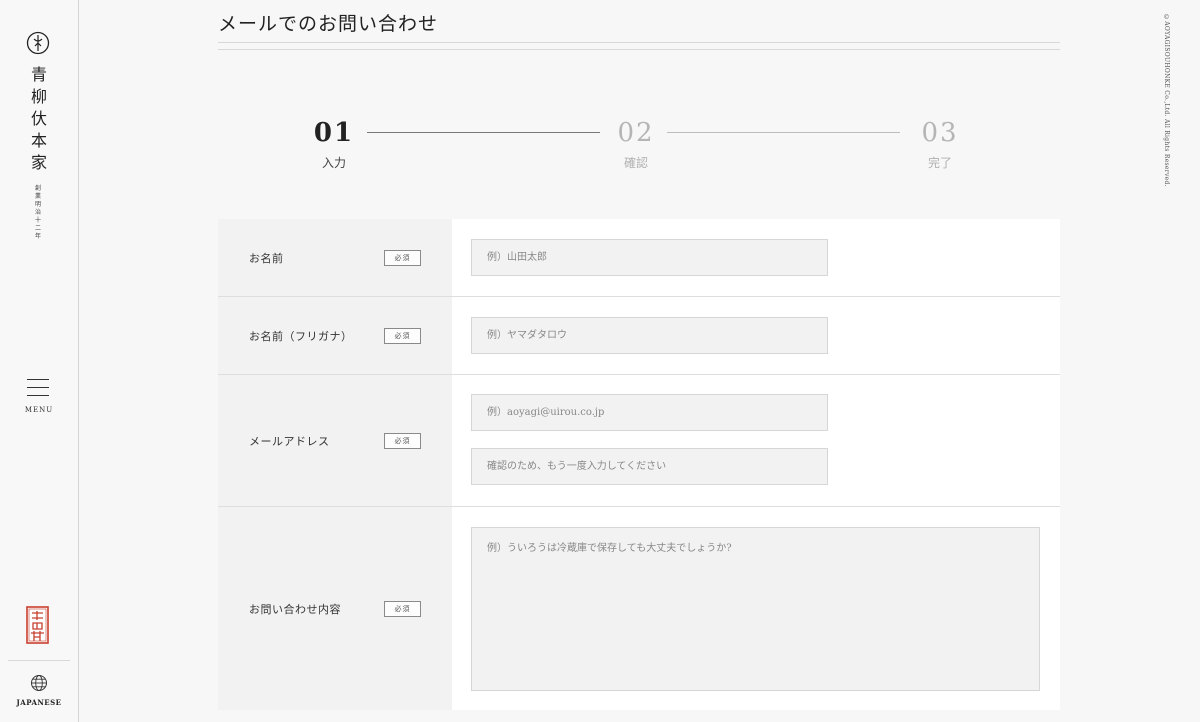 Image resolution: width=1200 pixels, height=722 pixels. I want to click on logo-sub-char: 業, so click(37, 196).